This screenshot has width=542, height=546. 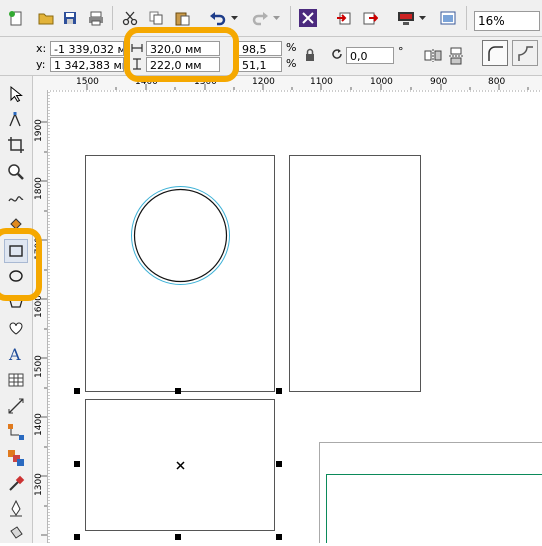 I want to click on mirror-horizontal-icon, so click(x=433, y=56).